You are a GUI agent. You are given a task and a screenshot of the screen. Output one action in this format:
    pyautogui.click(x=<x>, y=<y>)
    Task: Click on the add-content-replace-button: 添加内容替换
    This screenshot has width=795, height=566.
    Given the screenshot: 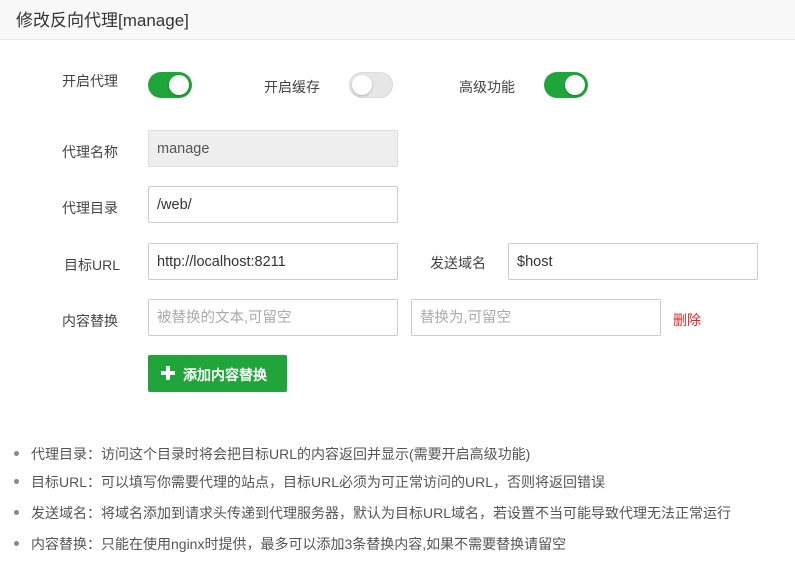 What is the action you would take?
    pyautogui.click(x=217, y=373)
    